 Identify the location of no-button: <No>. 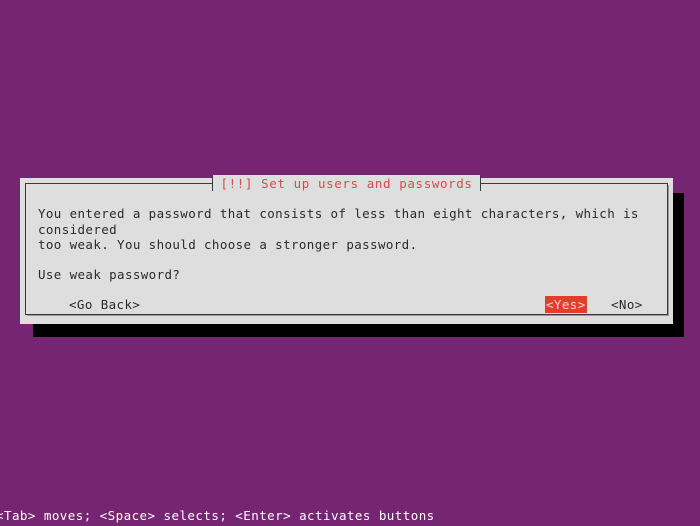
(627, 304).